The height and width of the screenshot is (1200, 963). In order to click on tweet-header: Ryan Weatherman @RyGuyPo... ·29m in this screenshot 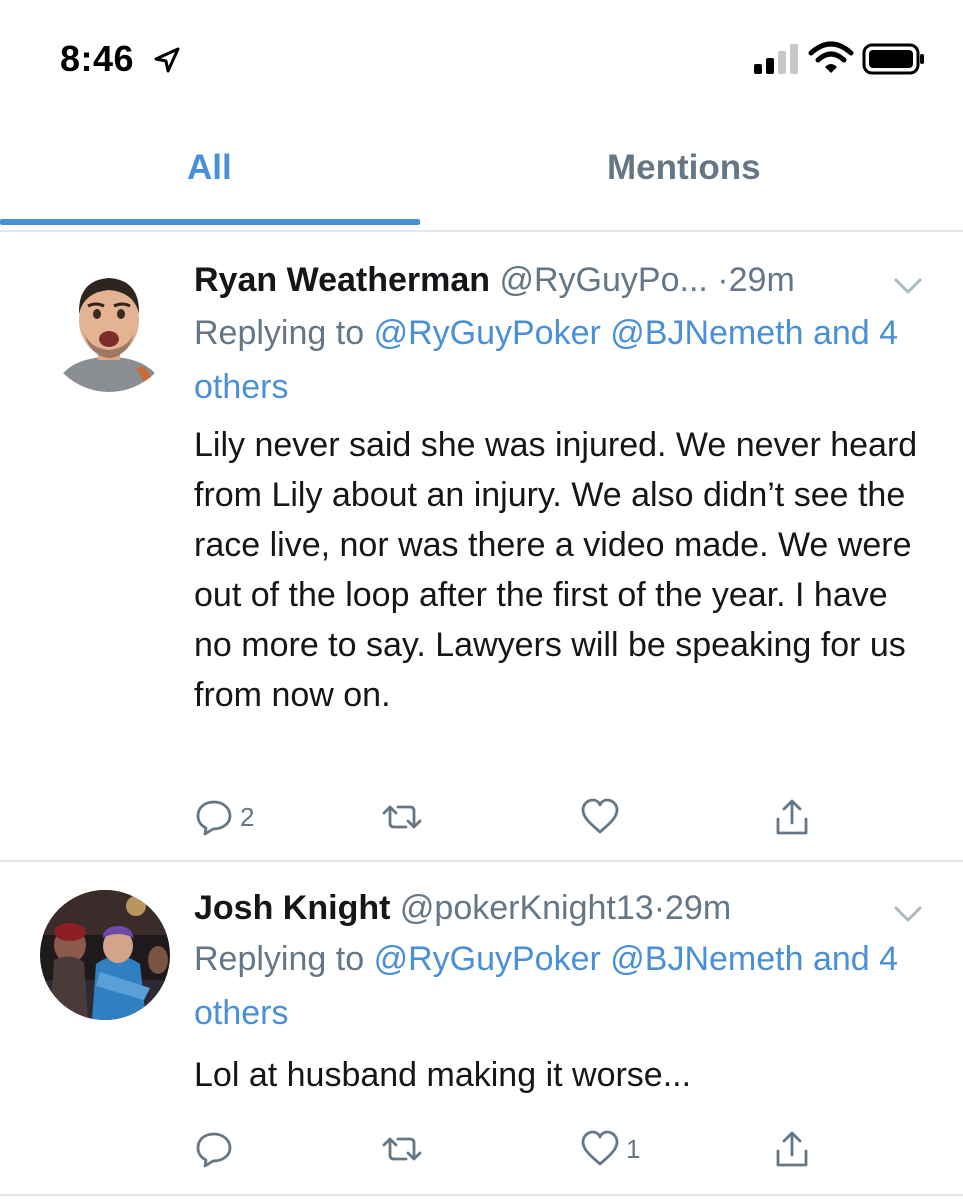, I will do `click(494, 280)`.